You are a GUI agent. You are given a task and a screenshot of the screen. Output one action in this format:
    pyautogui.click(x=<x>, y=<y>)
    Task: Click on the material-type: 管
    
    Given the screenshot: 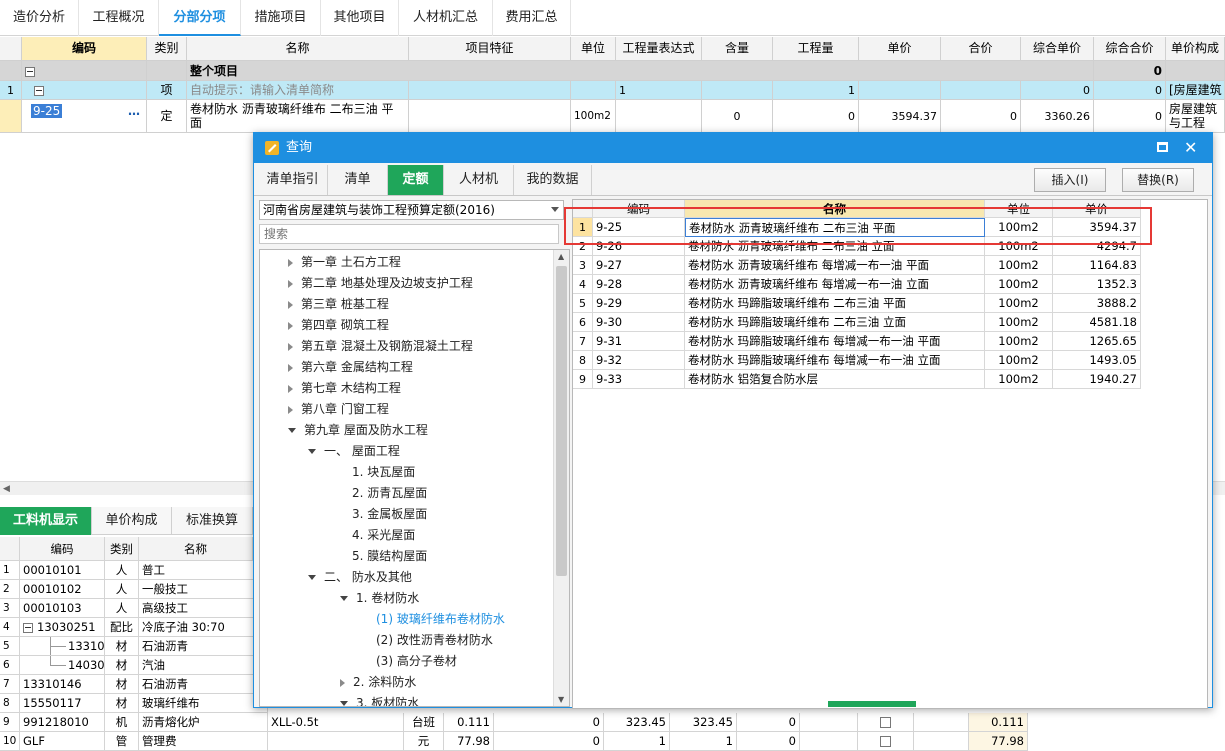 What is the action you would take?
    pyautogui.click(x=122, y=741)
    